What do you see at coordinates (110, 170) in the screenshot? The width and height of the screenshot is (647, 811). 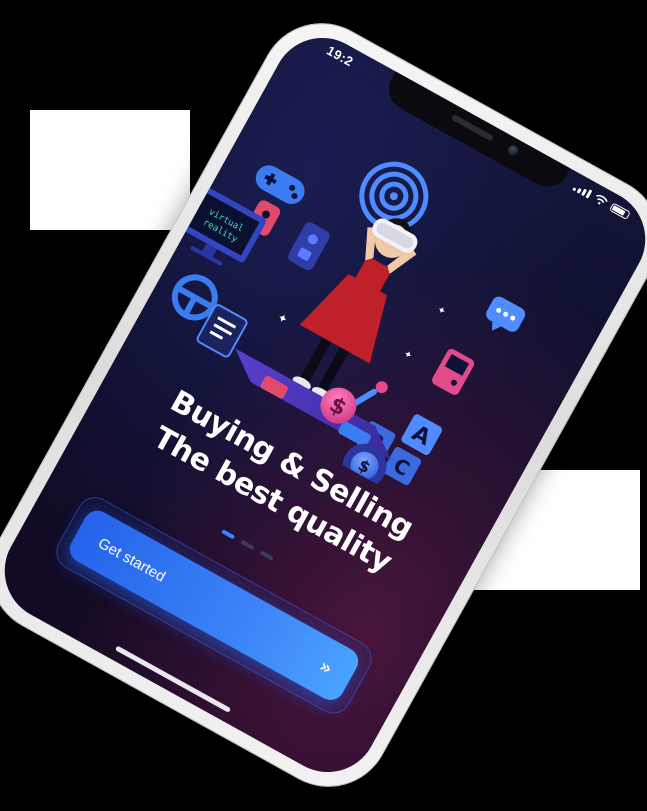 I see `background-shape` at bounding box center [110, 170].